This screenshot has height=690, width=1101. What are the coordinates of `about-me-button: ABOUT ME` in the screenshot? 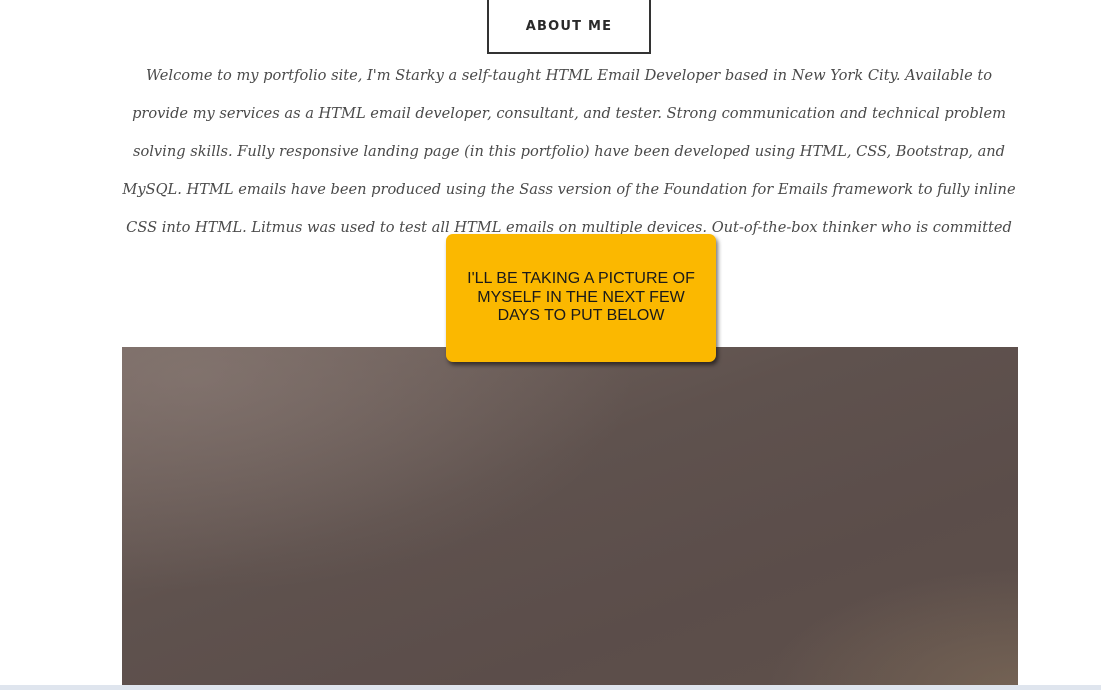 It's located at (569, 27).